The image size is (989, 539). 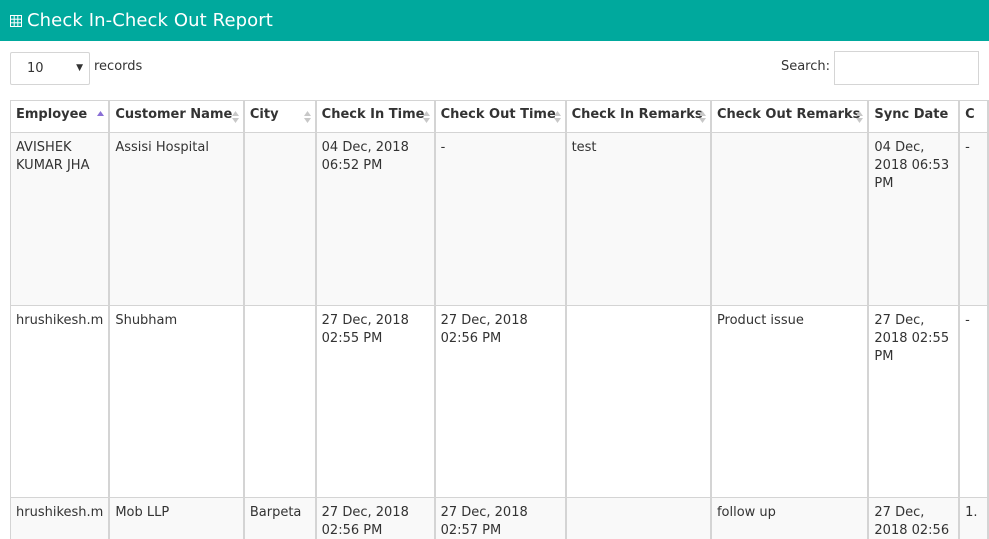 What do you see at coordinates (790, 219) in the screenshot?
I see `cell-check-out-remarks` at bounding box center [790, 219].